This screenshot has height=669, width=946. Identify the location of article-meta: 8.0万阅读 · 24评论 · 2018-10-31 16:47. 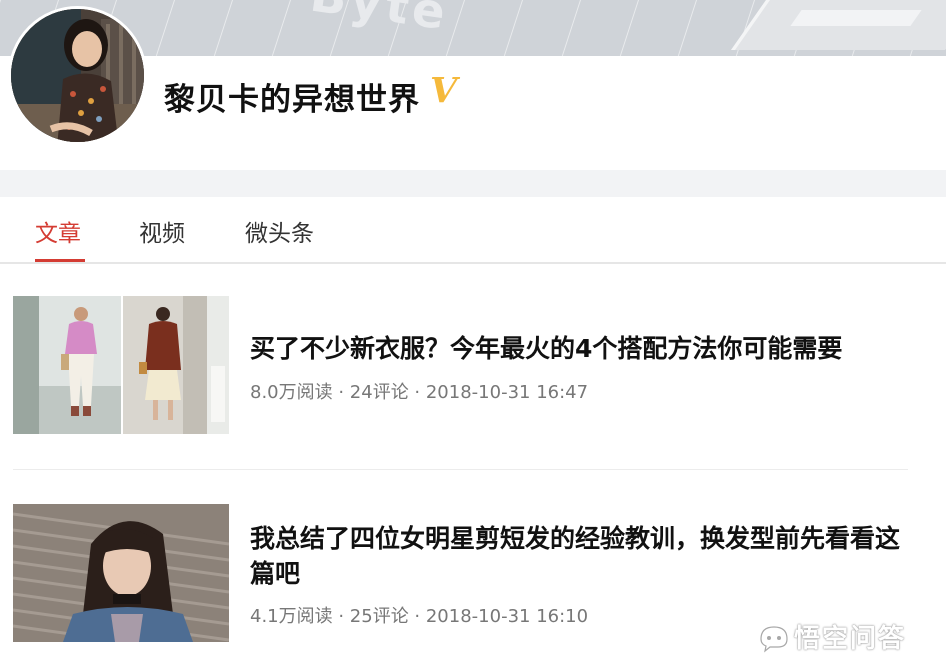
(419, 392).